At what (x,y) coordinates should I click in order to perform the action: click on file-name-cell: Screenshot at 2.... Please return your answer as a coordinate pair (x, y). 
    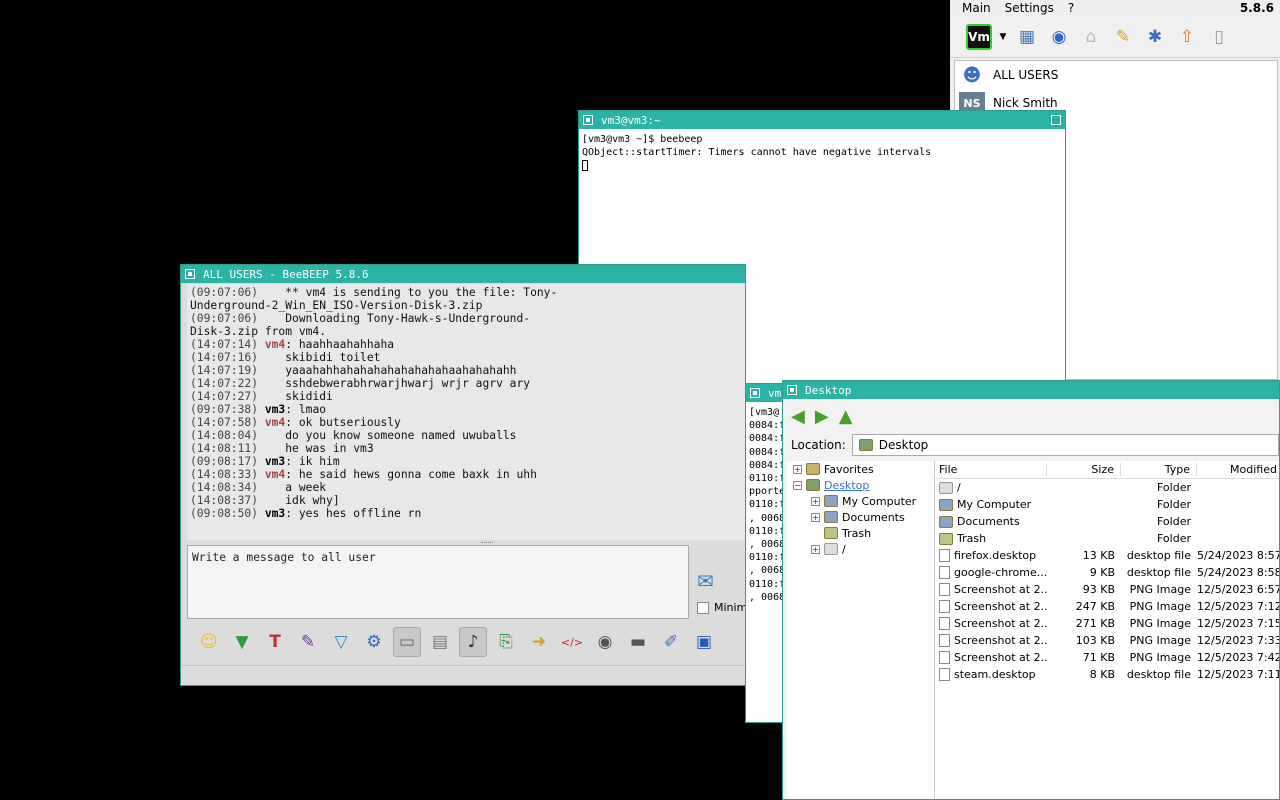
    Looking at the image, I should click on (991, 606).